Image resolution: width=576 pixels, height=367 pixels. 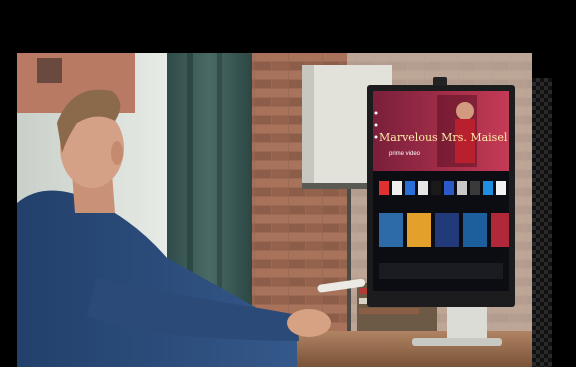 I want to click on home-icon, so click(x=376, y=125).